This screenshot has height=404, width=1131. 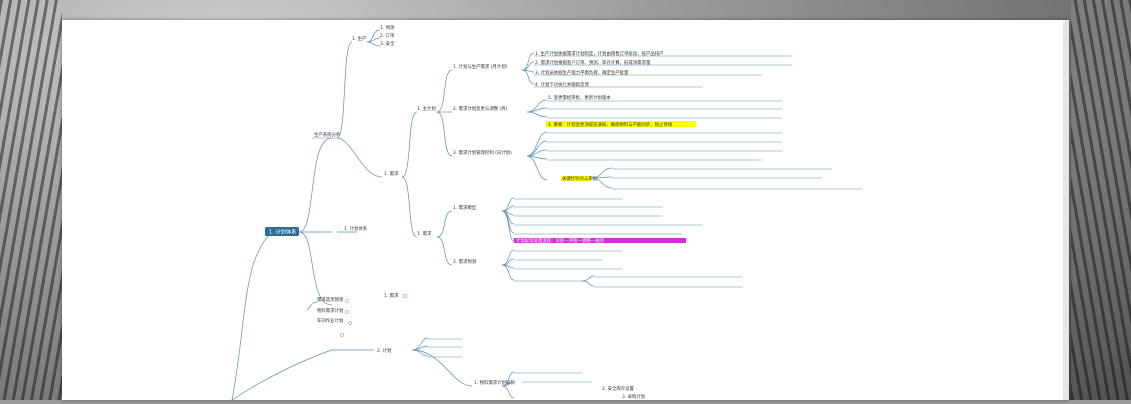 What do you see at coordinates (1101, 200) in the screenshot?
I see `background-trees-right` at bounding box center [1101, 200].